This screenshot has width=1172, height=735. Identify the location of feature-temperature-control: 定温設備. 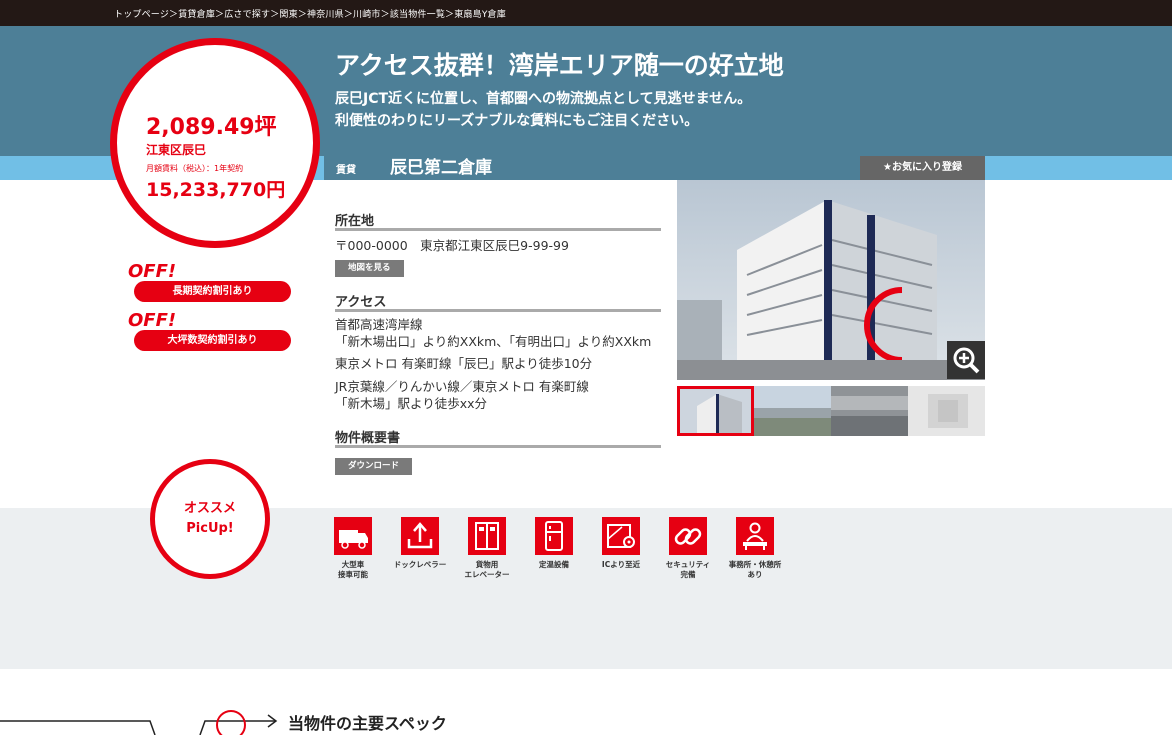
(554, 543).